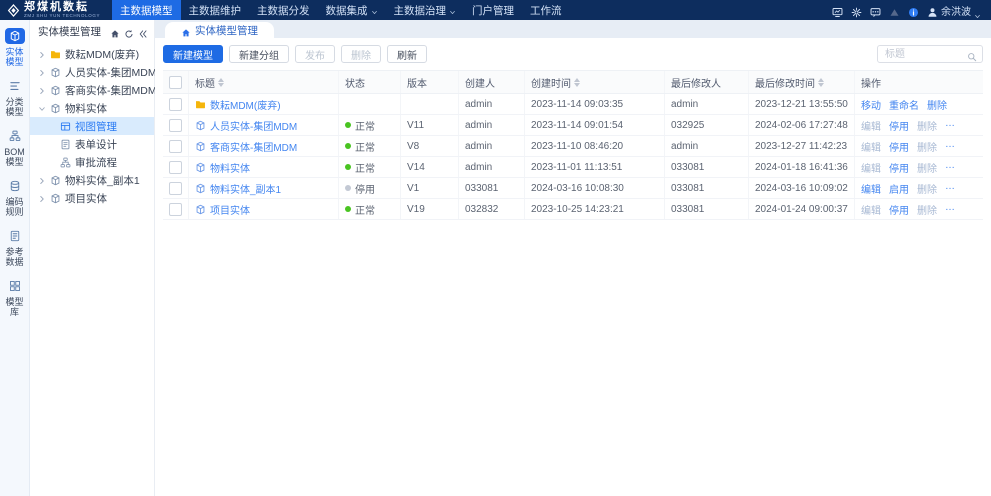  I want to click on status-cell: 停用, so click(370, 188).